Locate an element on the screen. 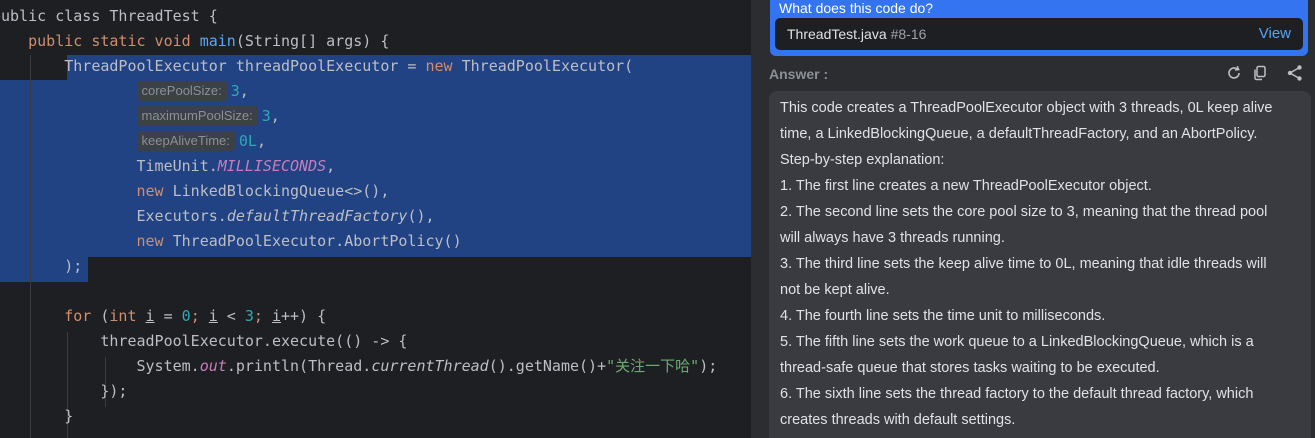 The width and height of the screenshot is (1315, 438). code-token: int is located at coordinates (127, 316).